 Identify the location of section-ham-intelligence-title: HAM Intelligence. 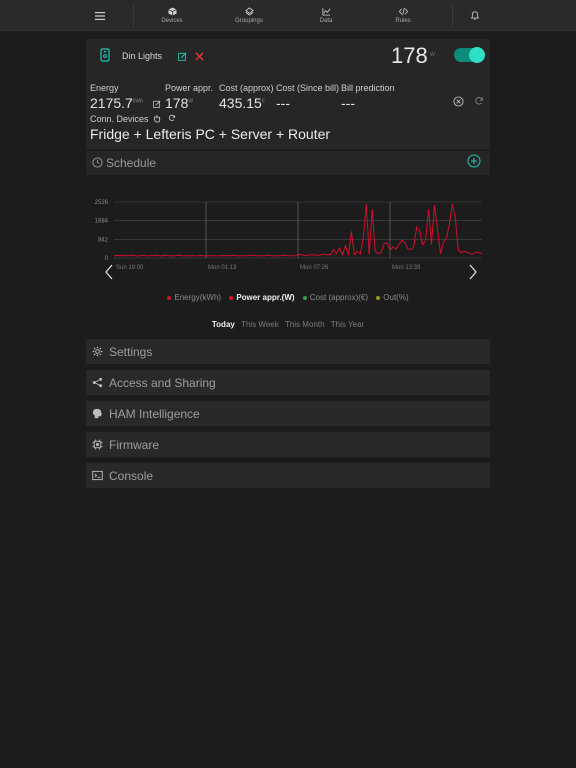
(154, 414).